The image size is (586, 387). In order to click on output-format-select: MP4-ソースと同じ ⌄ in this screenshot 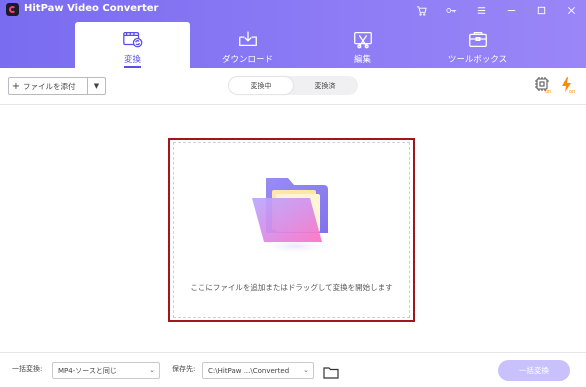, I will do `click(106, 370)`.